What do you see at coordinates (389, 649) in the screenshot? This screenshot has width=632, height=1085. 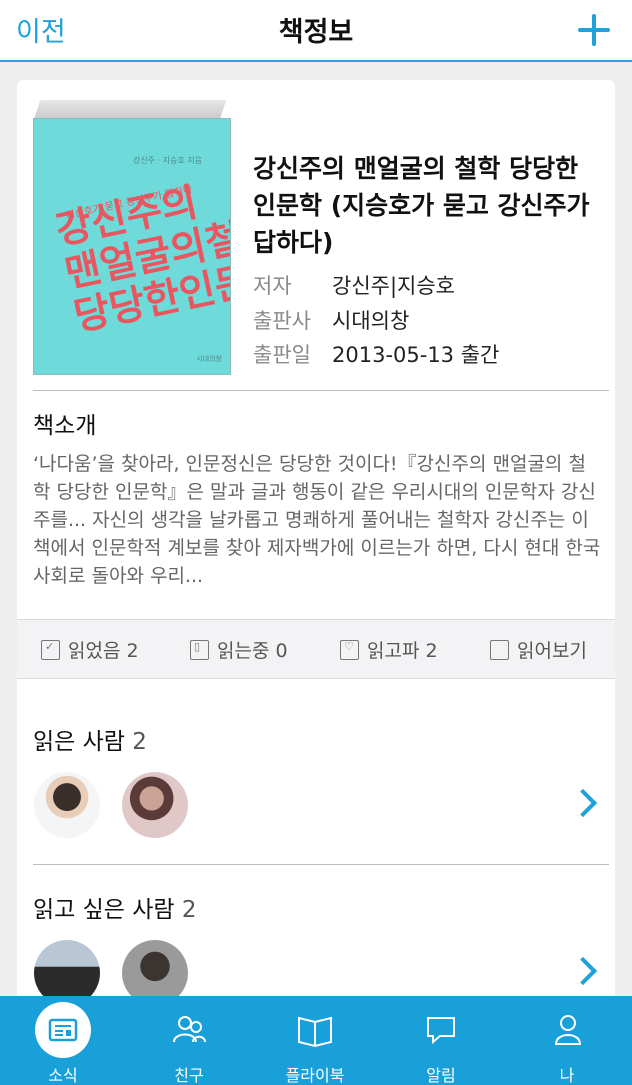 I see `stat-want: ♡ 읽고파 2` at bounding box center [389, 649].